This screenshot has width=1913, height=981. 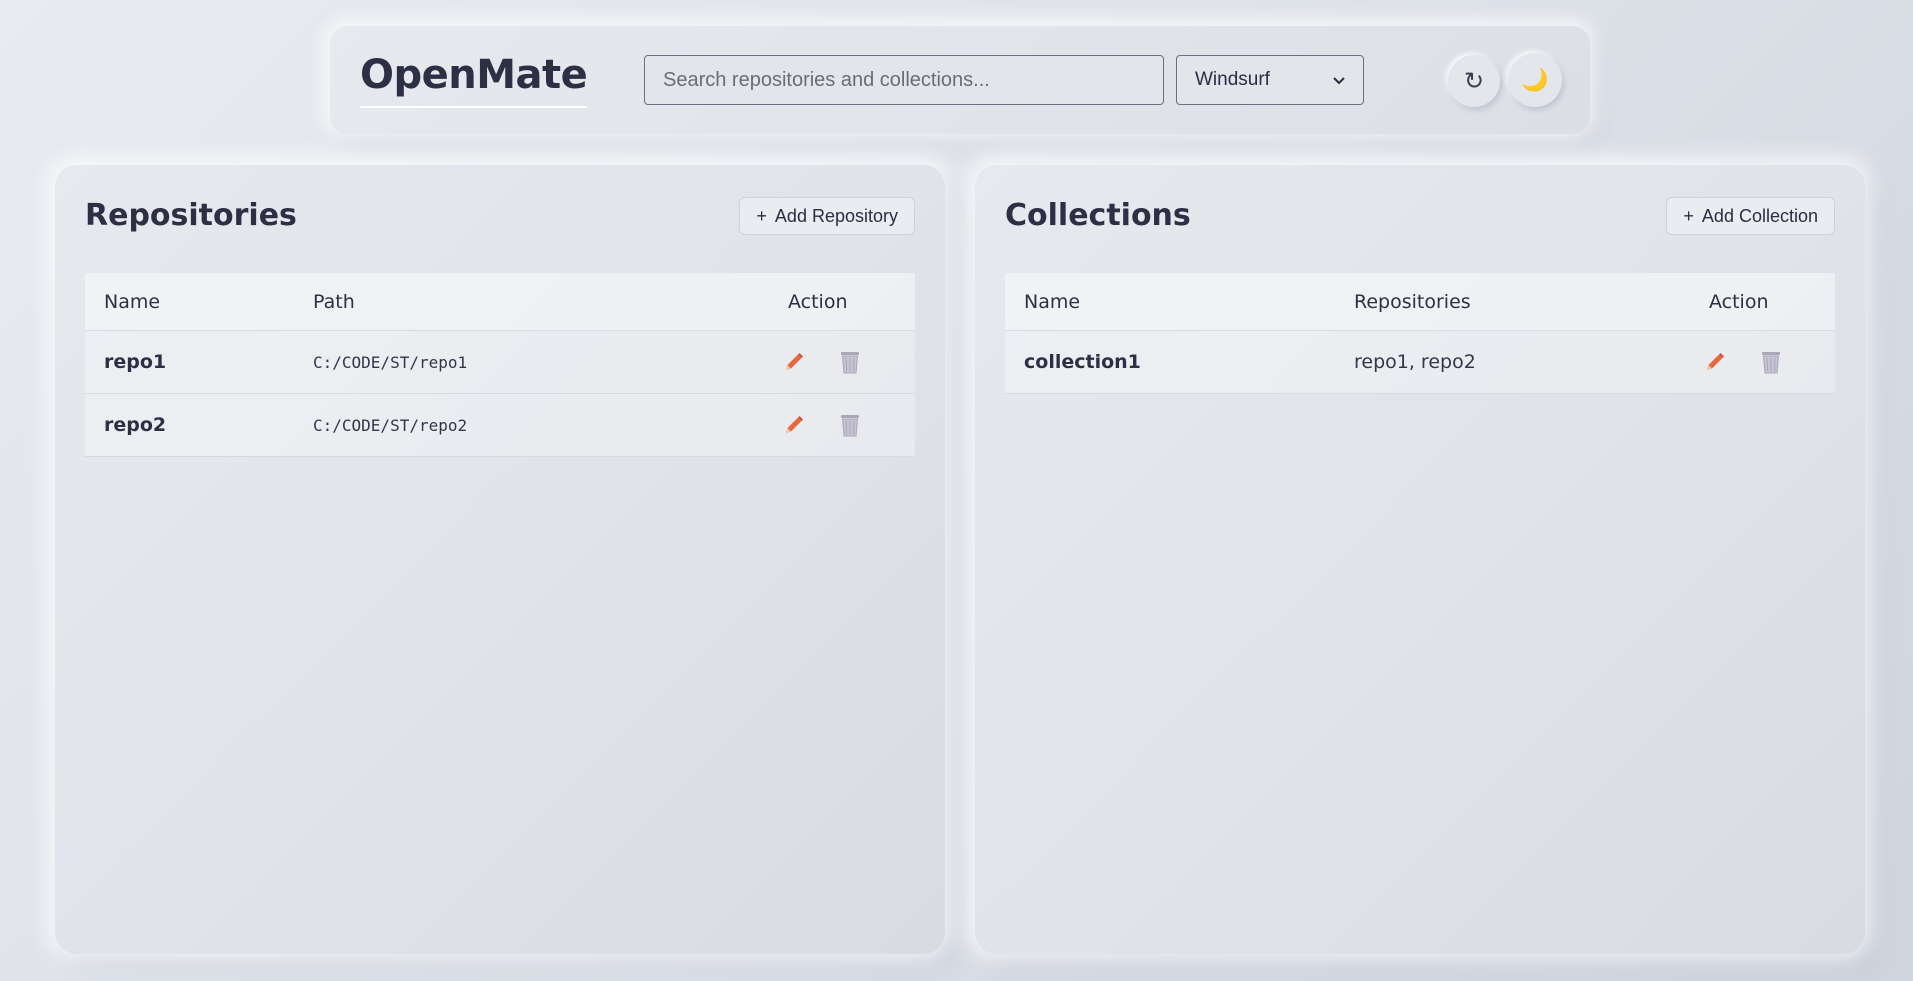 I want to click on editor-select-value: Windsurf, so click(x=1232, y=79).